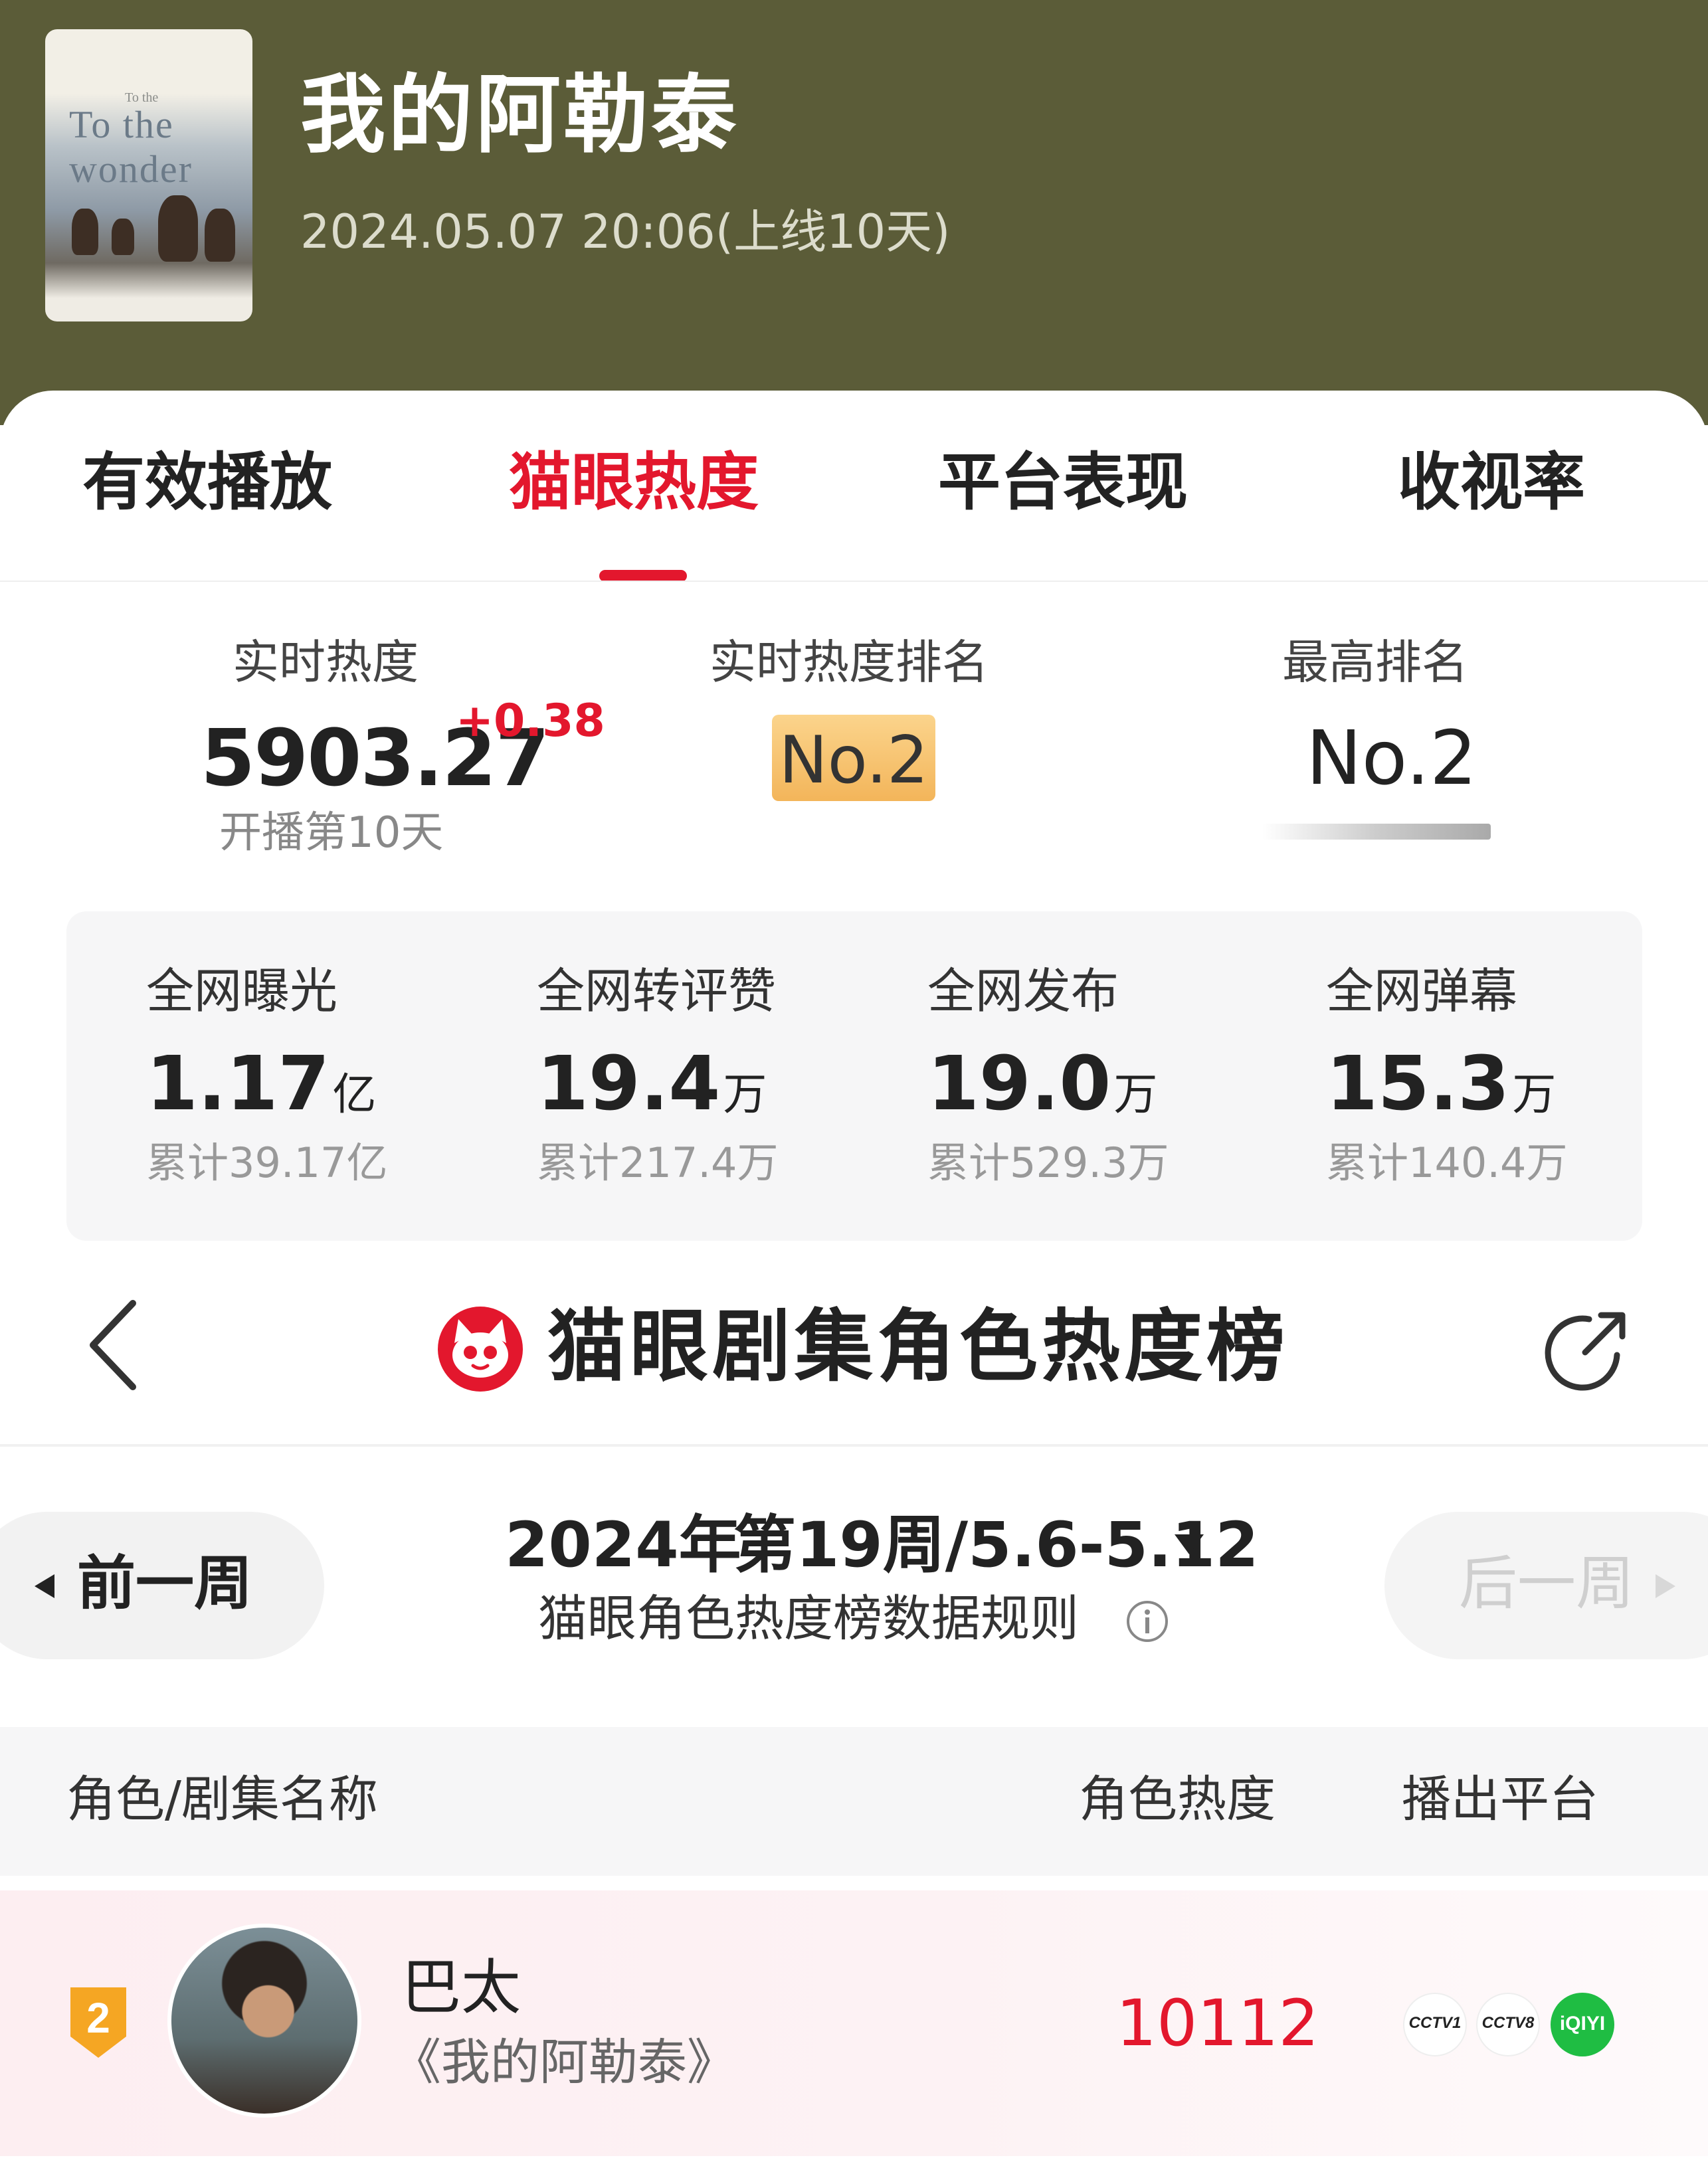 The image size is (1708, 2184). What do you see at coordinates (1375, 662) in the screenshot?
I see `best-rank-label: 最高排名` at bounding box center [1375, 662].